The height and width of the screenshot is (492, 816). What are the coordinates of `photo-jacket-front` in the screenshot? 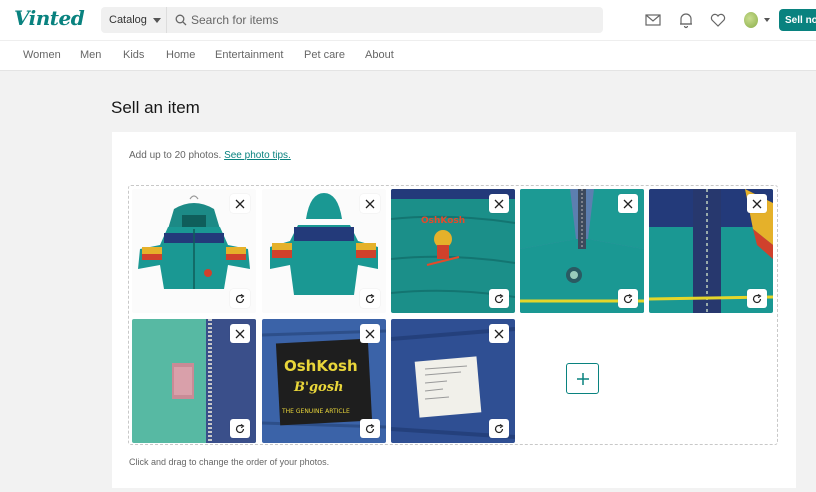 It's located at (194, 251).